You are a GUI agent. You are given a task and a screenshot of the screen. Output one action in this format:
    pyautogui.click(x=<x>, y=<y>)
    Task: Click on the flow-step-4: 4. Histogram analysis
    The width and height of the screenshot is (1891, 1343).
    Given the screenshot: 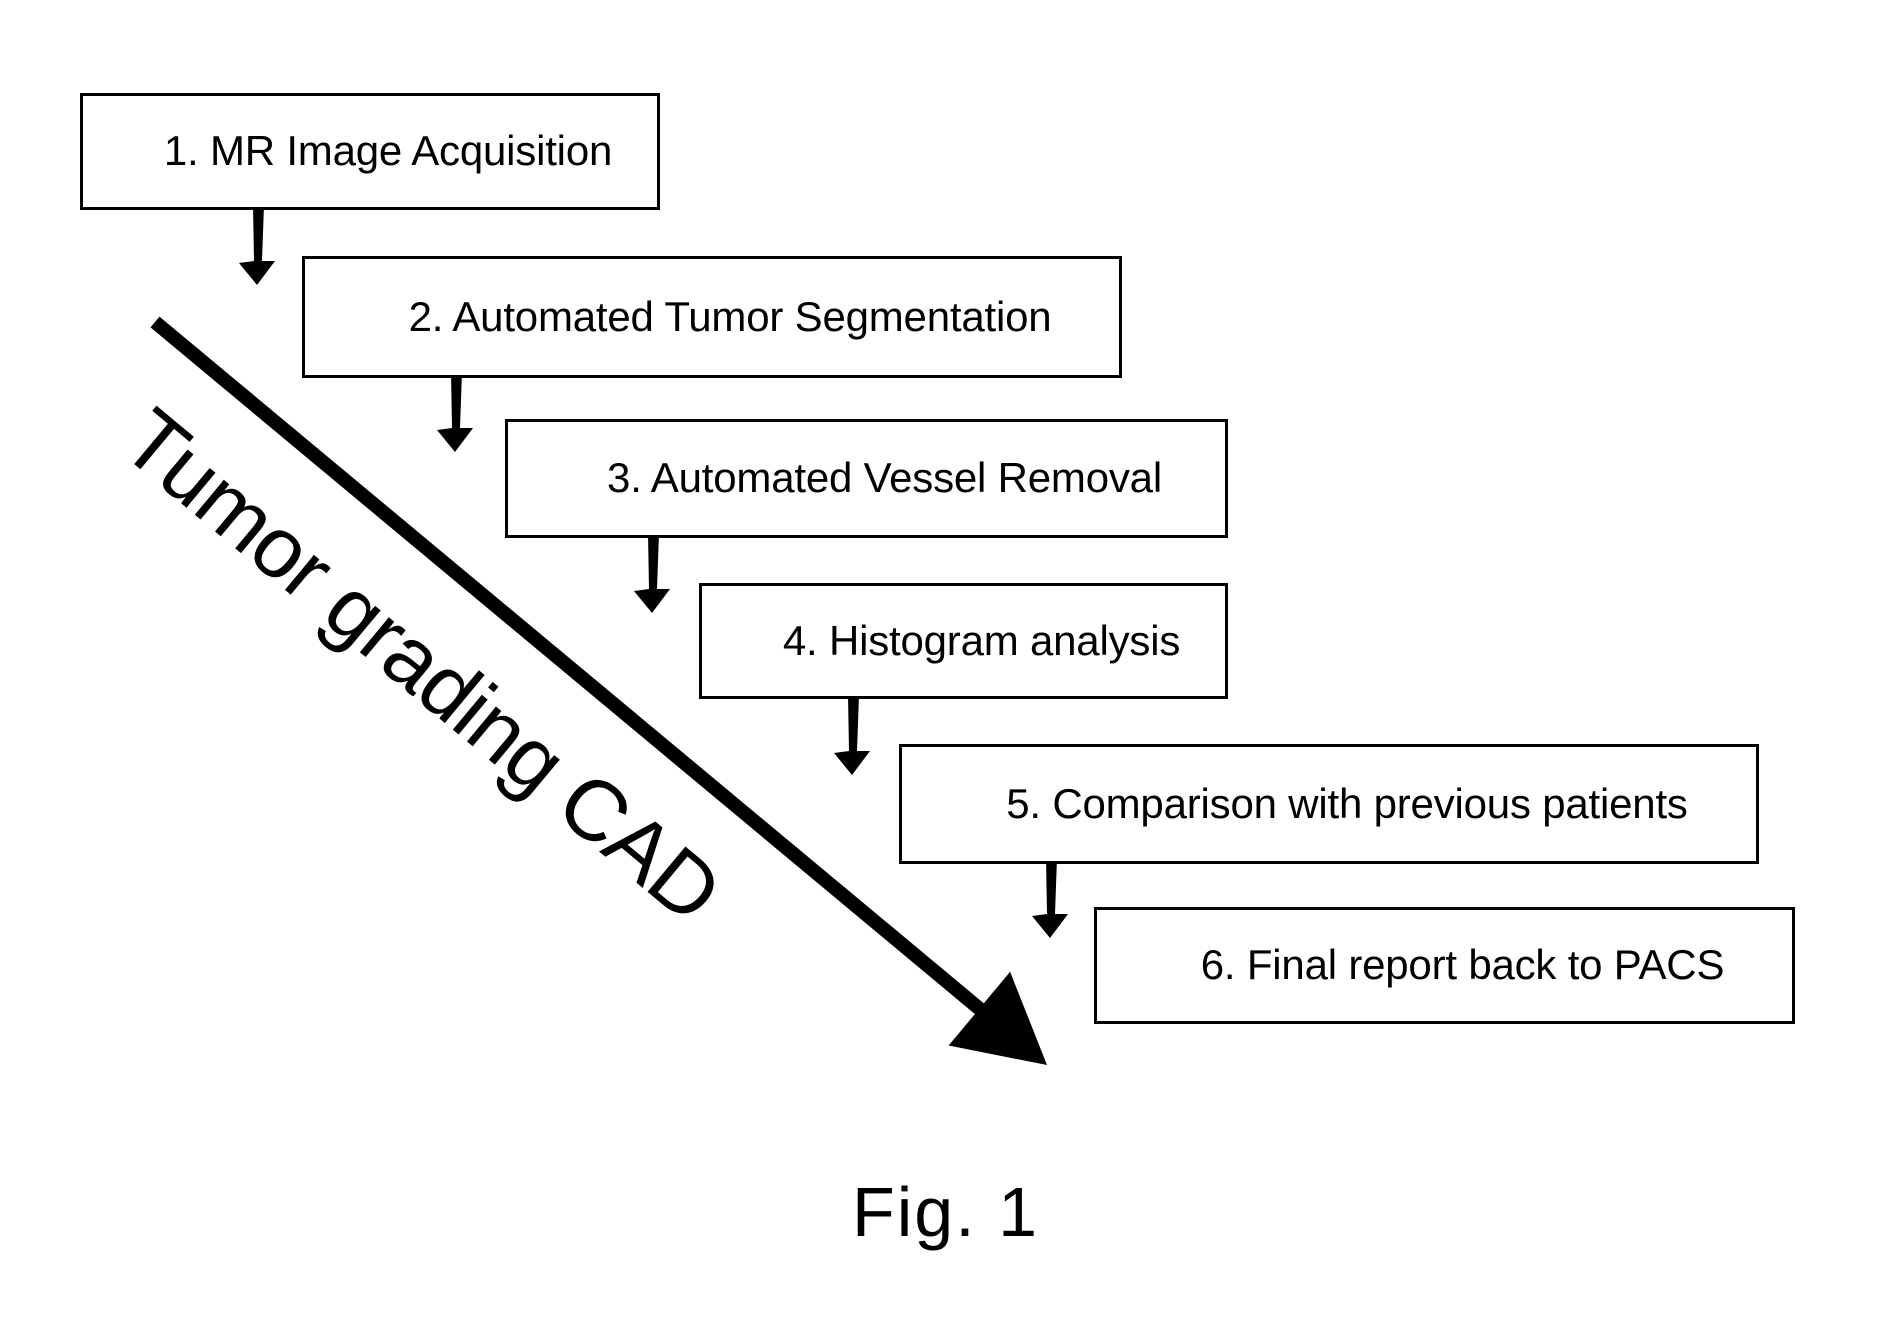 What is the action you would take?
    pyautogui.click(x=963, y=641)
    